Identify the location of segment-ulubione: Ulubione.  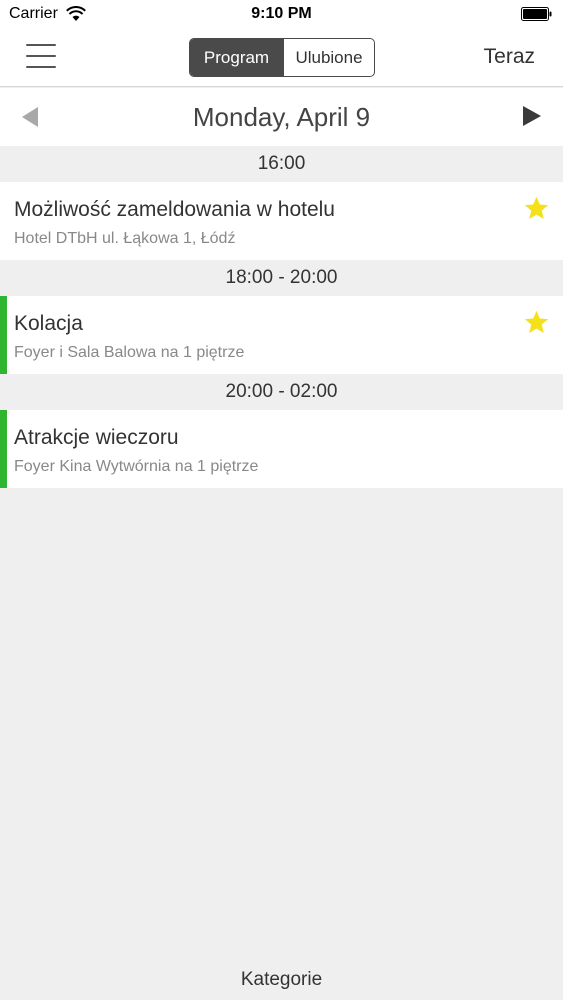
(328, 57).